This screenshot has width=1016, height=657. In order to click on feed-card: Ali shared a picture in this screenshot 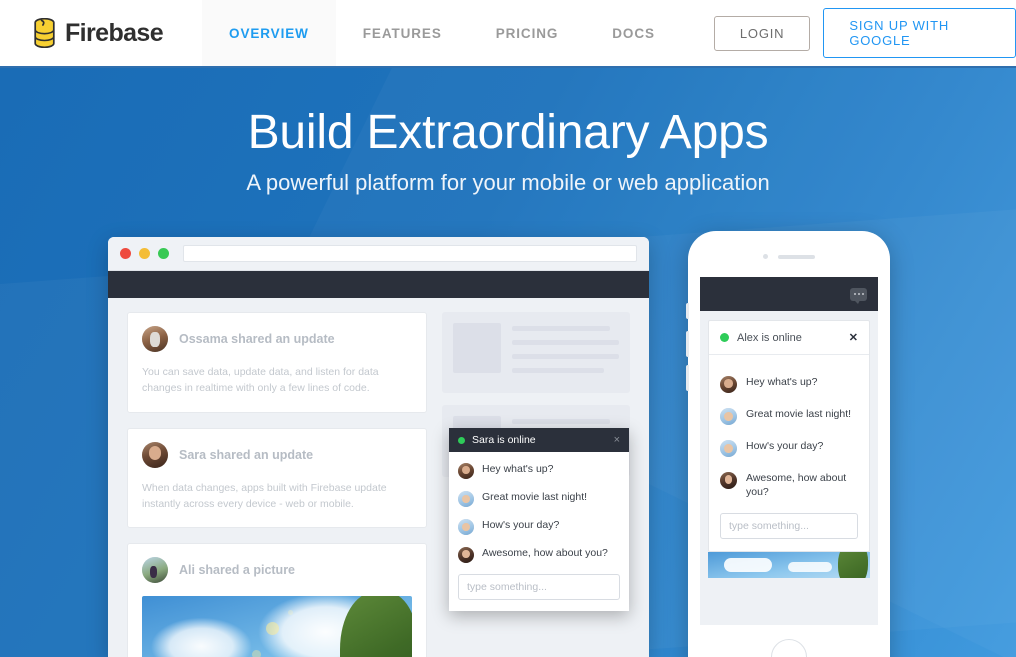, I will do `click(277, 600)`.